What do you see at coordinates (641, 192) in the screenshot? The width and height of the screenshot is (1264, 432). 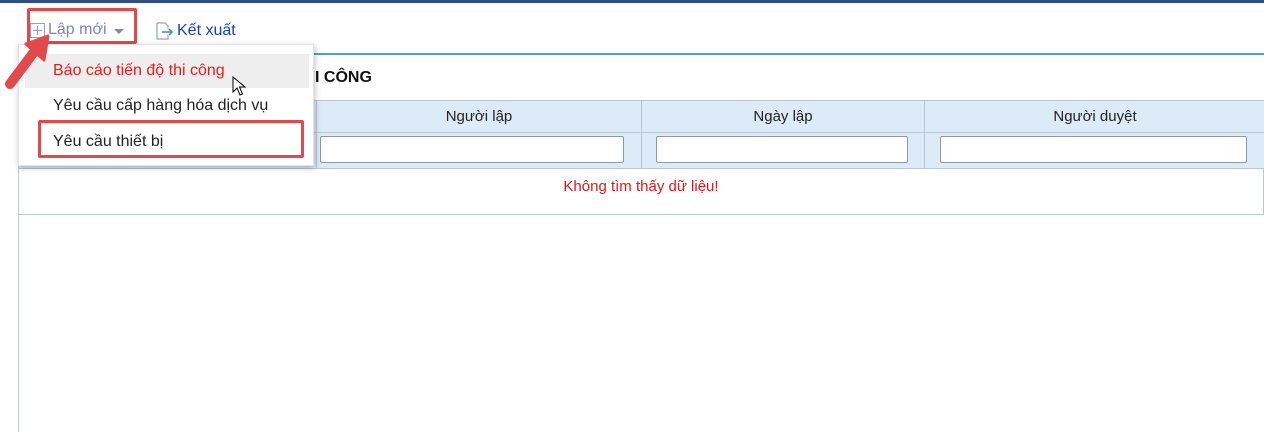 I see `empty-message: Không tìm thấy dữ liệu!` at bounding box center [641, 192].